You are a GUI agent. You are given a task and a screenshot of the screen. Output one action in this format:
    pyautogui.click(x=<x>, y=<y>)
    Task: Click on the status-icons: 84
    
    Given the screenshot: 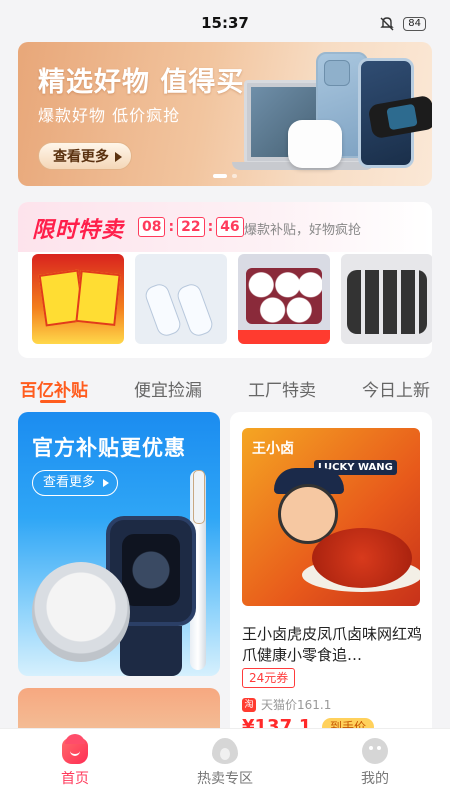 What is the action you would take?
    pyautogui.click(x=402, y=24)
    